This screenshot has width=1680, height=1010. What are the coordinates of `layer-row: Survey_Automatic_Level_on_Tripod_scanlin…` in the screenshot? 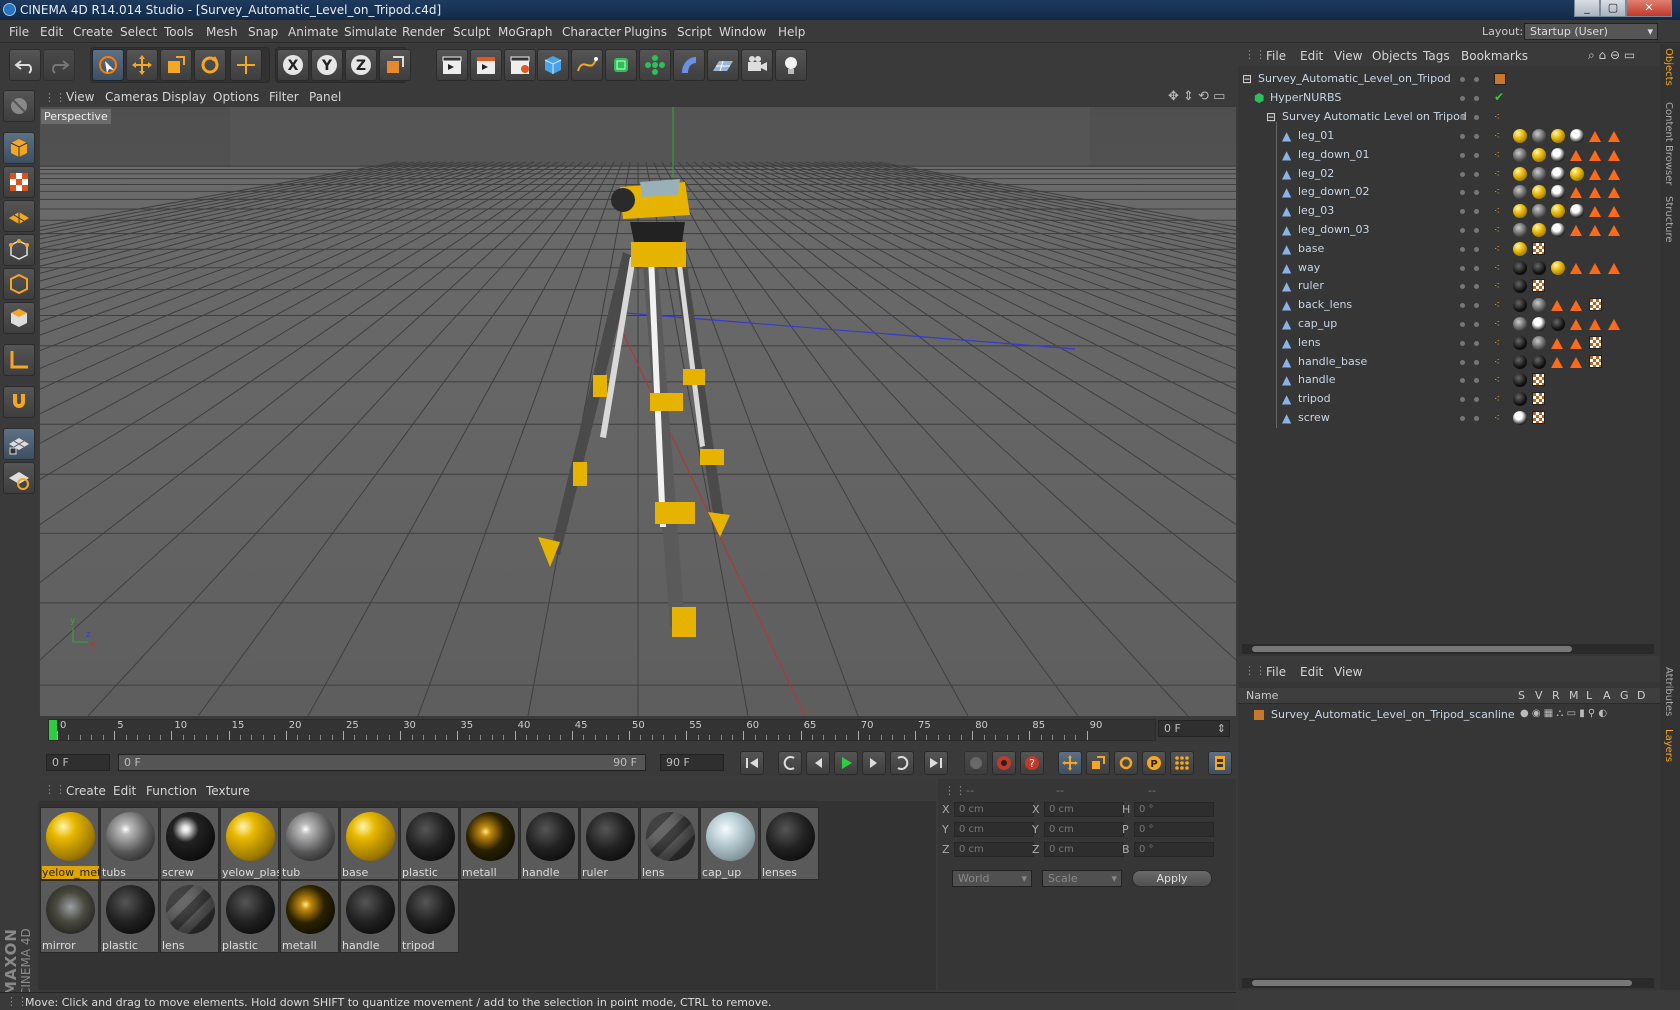 It's located at (1449, 715).